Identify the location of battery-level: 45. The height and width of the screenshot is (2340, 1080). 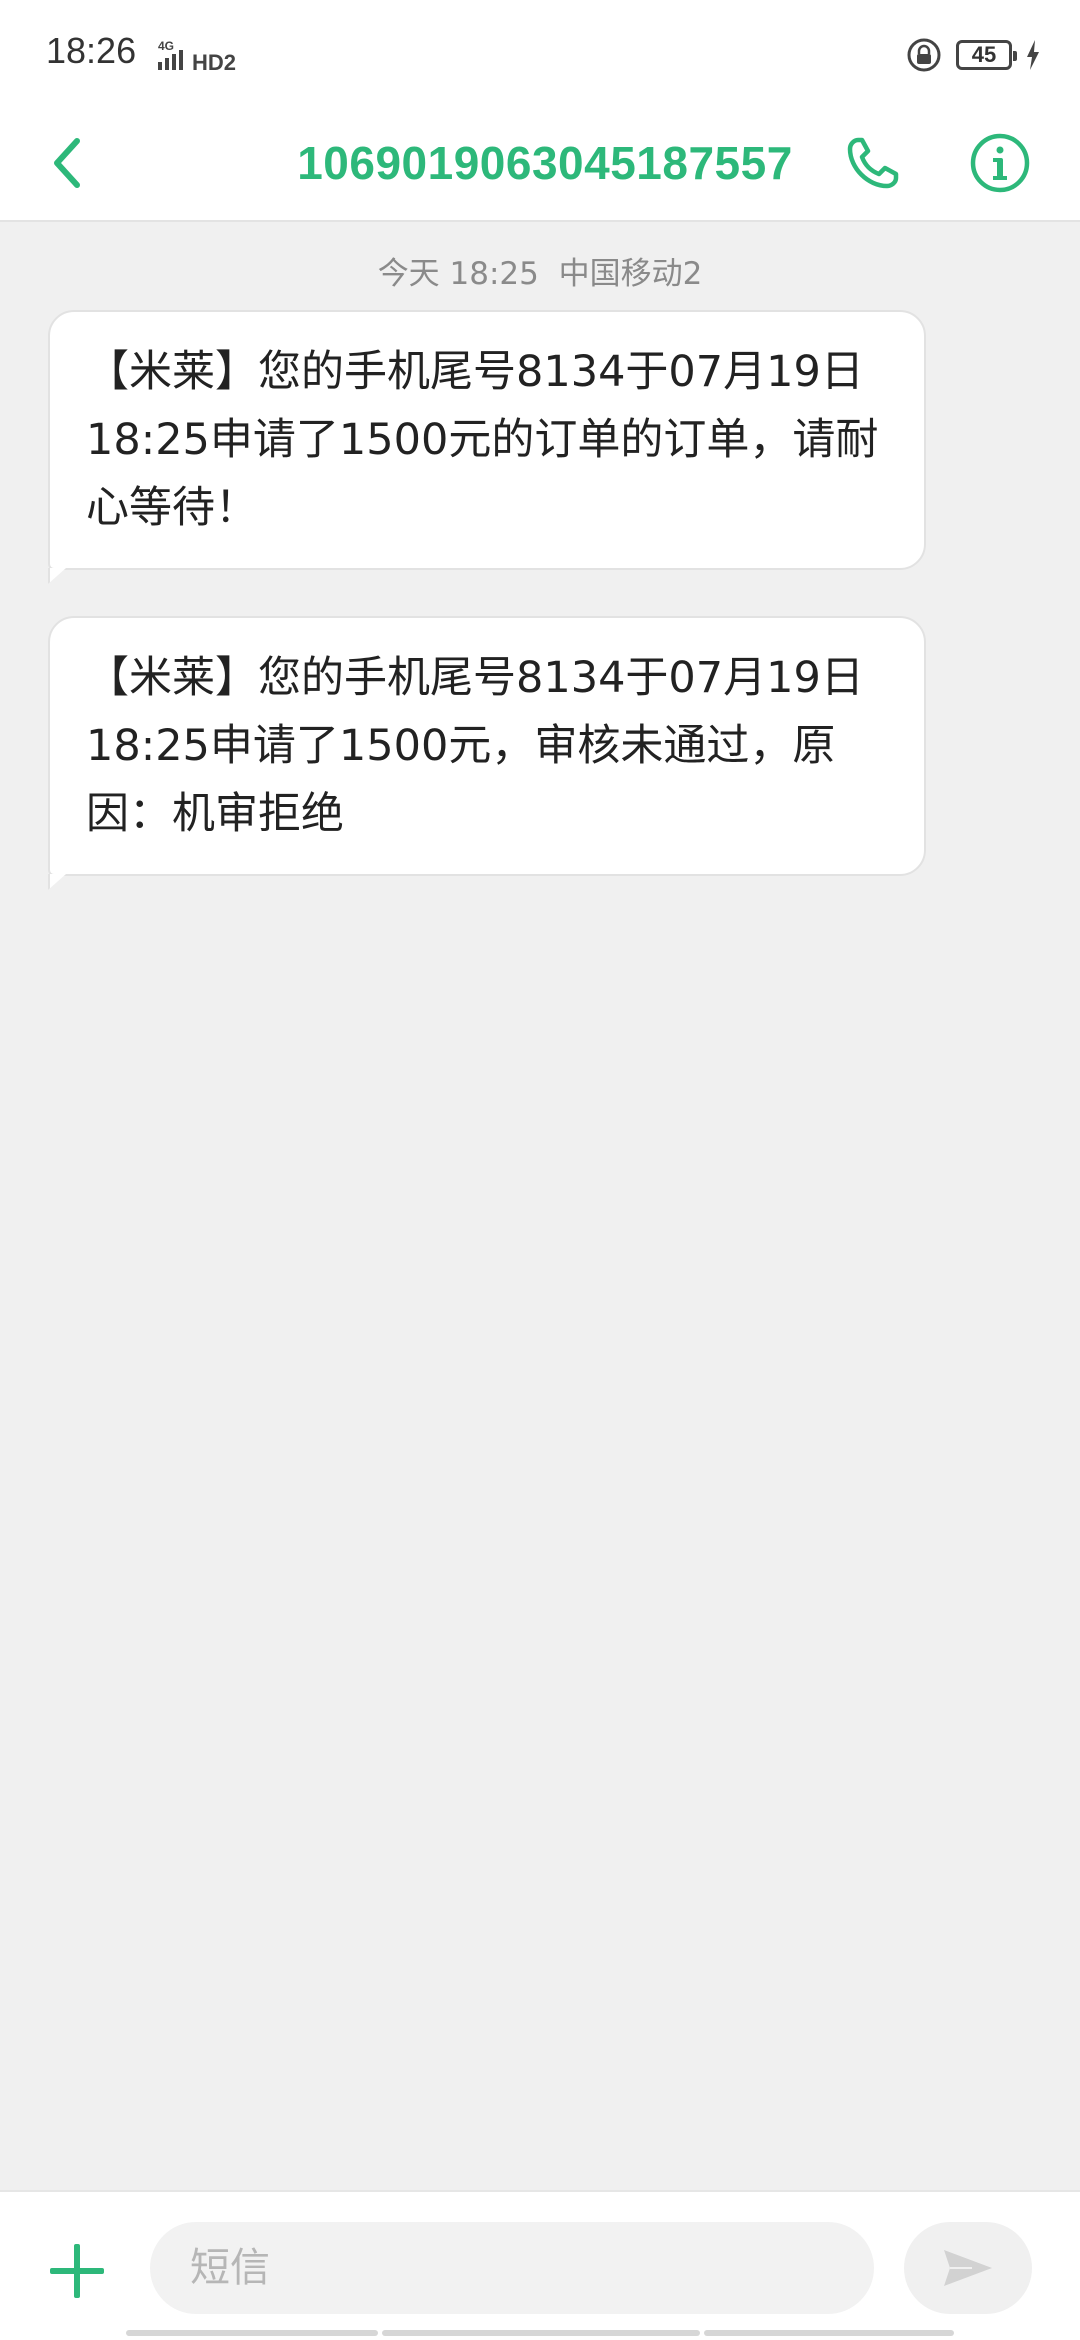
(984, 54).